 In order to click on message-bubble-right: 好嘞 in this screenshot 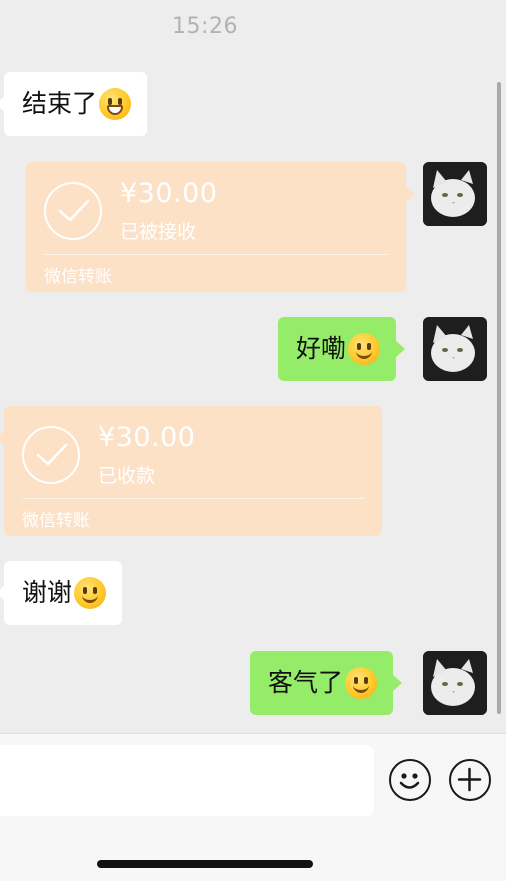, I will do `click(342, 349)`.